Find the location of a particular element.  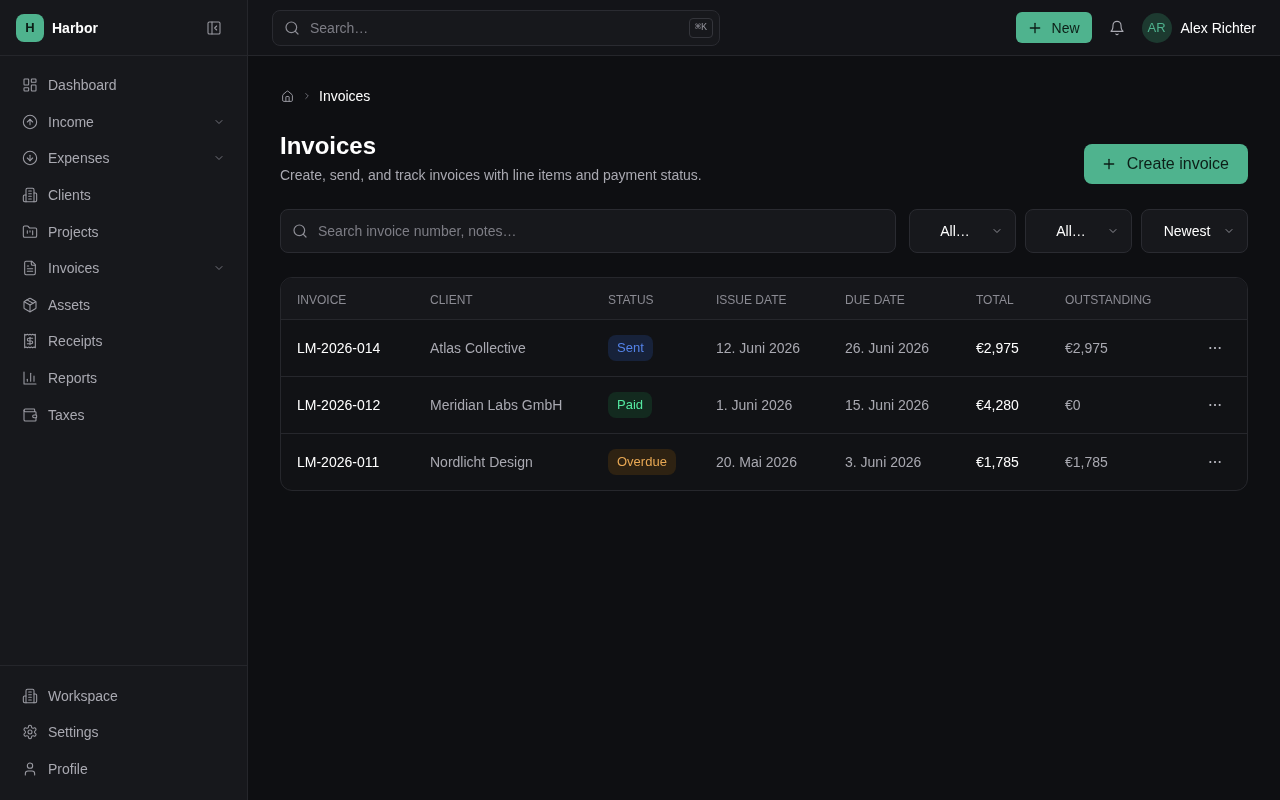

total-amount: €4,280 is located at coordinates (997, 405).